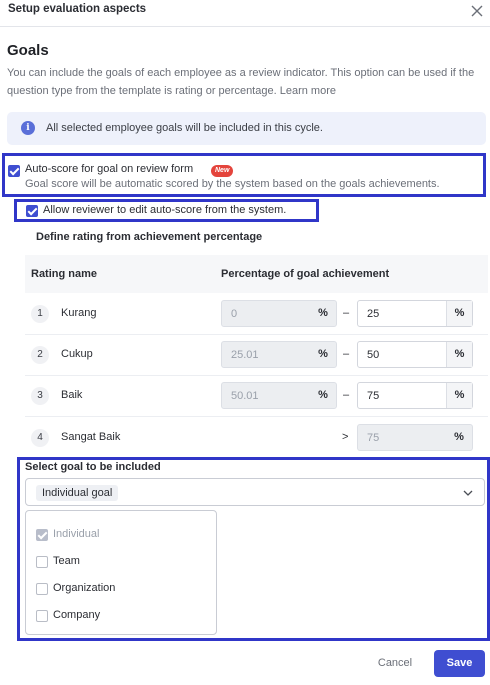  Describe the element at coordinates (234, 314) in the screenshot. I see `from-value: 0` at that location.